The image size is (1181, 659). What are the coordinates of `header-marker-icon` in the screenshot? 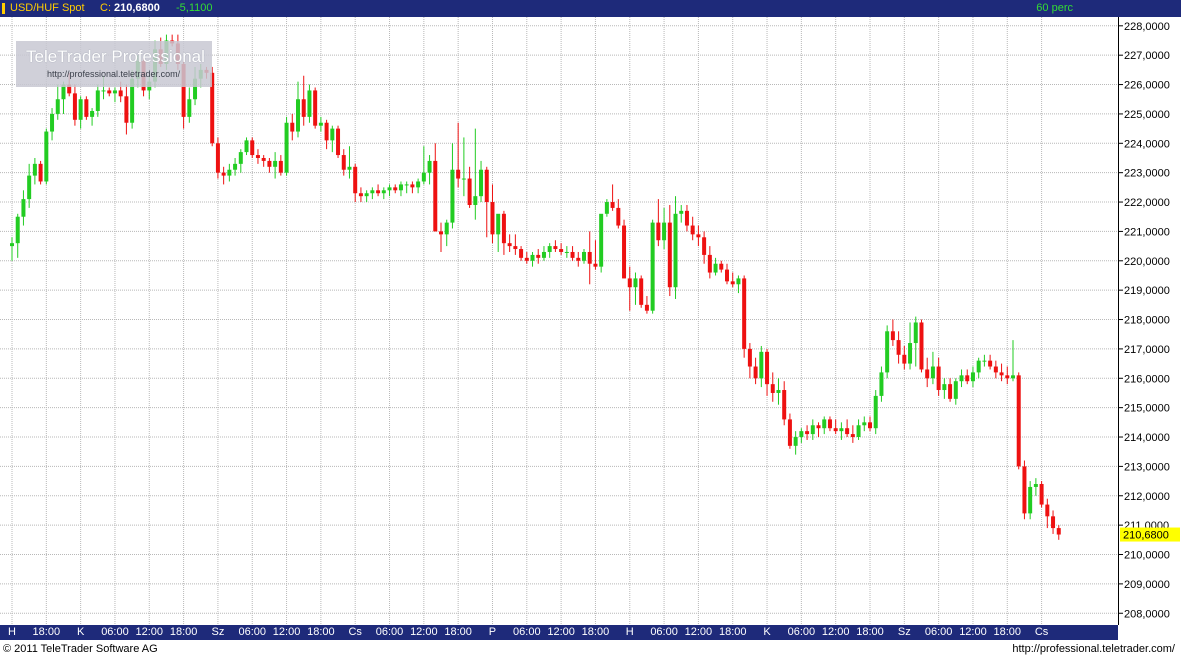 It's located at (3, 8).